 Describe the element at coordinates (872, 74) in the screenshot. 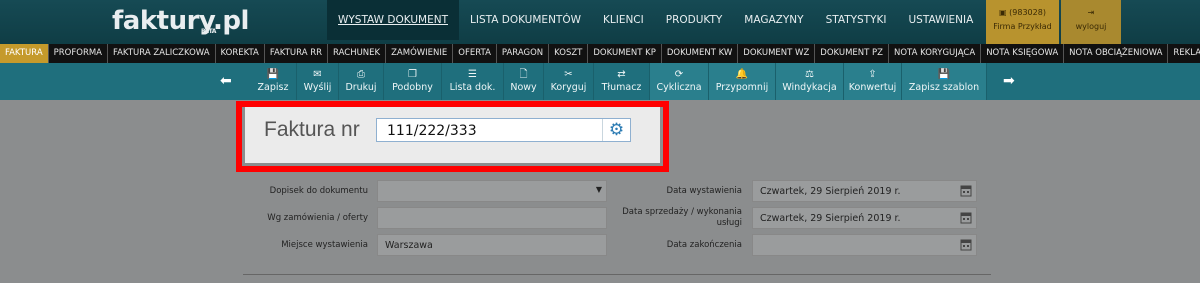

I see `upload-icon: ⇪` at that location.